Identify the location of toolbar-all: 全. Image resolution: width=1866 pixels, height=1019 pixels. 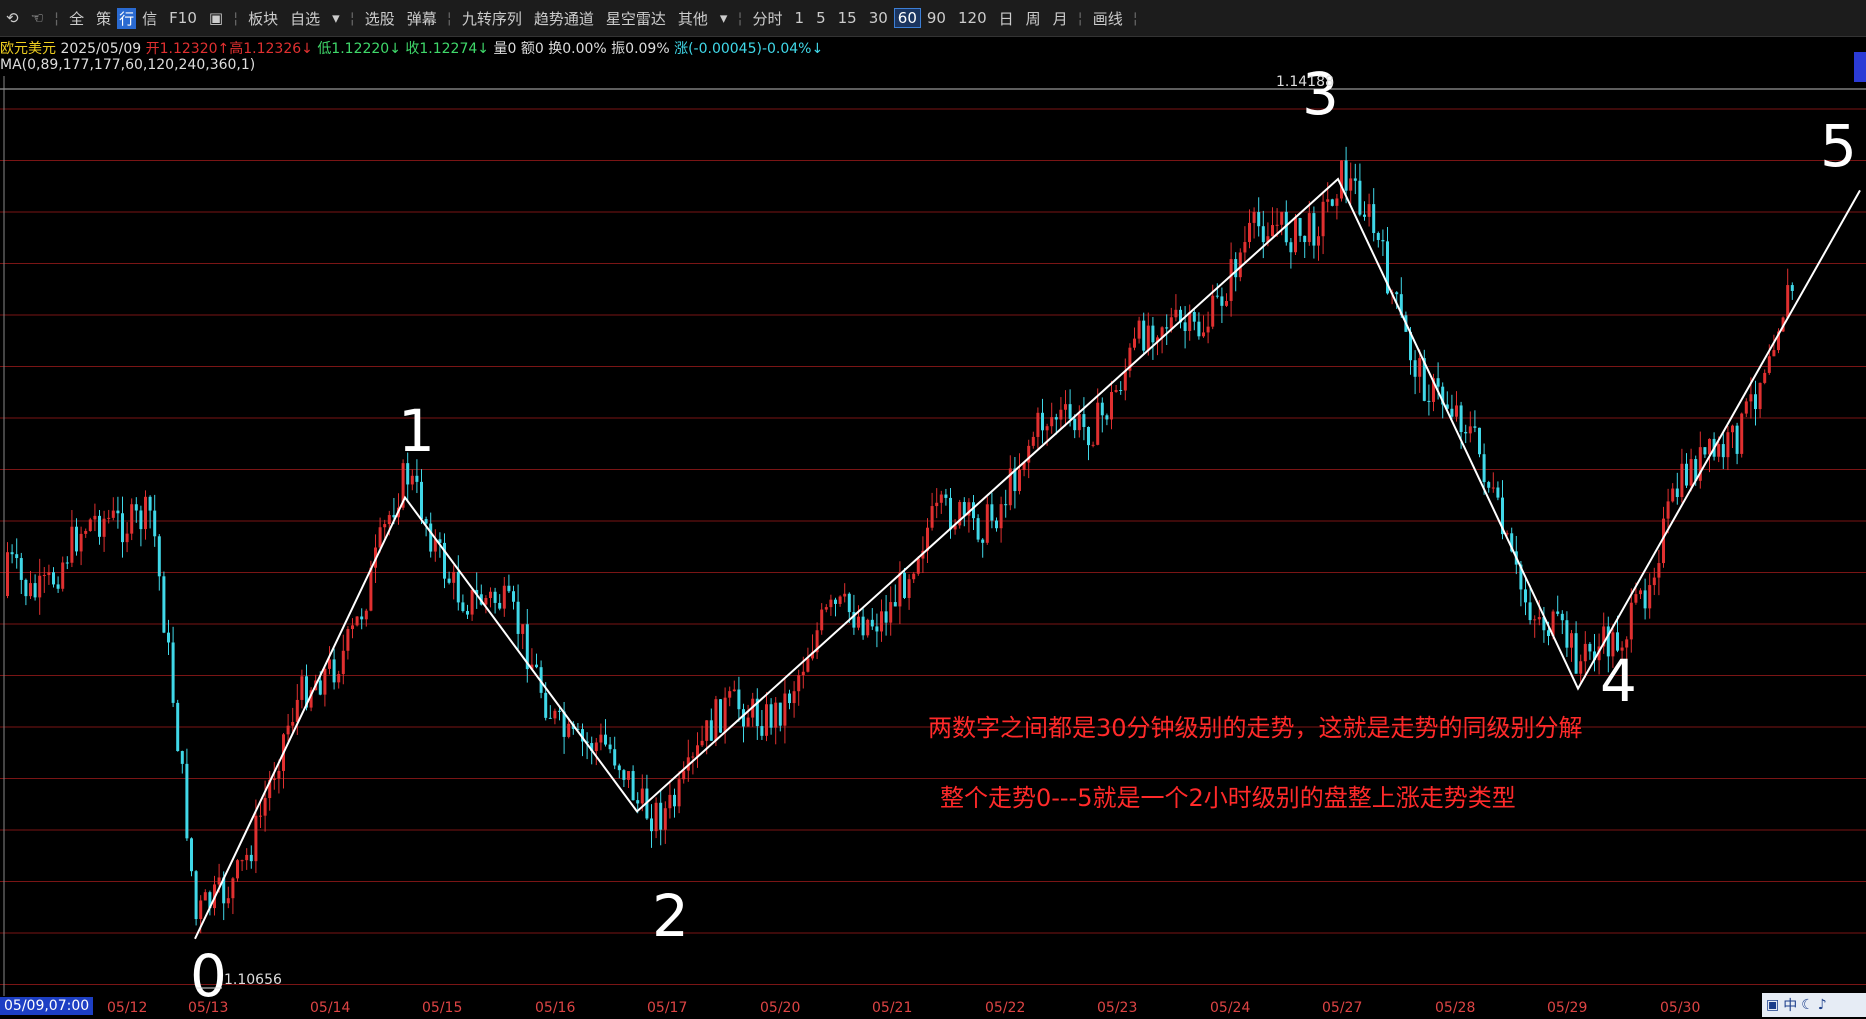
(76, 18).